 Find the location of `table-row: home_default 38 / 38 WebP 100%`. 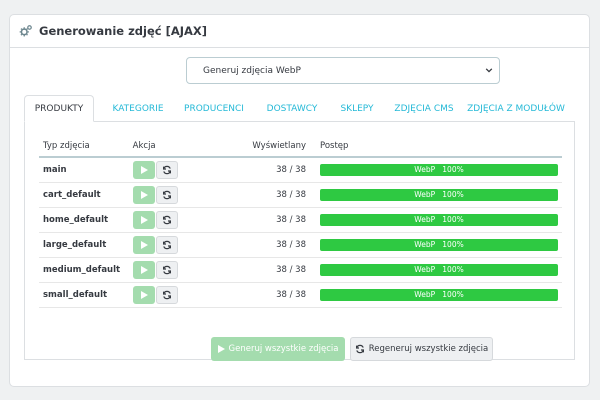

table-row: home_default 38 / 38 WebP 100% is located at coordinates (300, 220).